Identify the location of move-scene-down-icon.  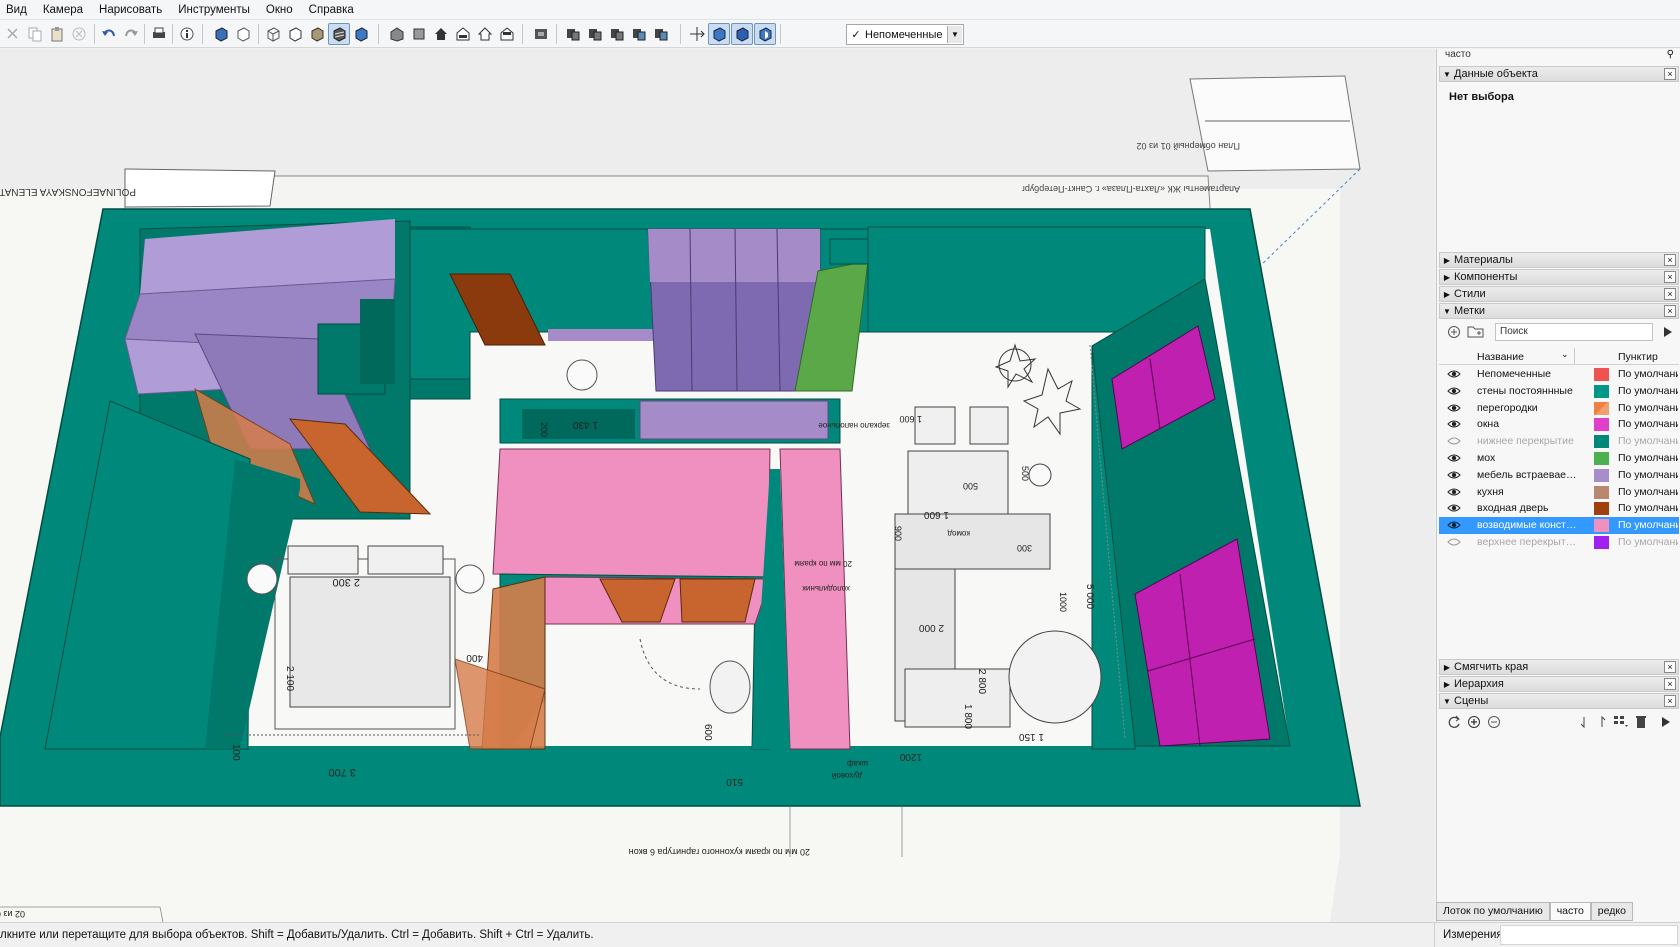
(1585, 722).